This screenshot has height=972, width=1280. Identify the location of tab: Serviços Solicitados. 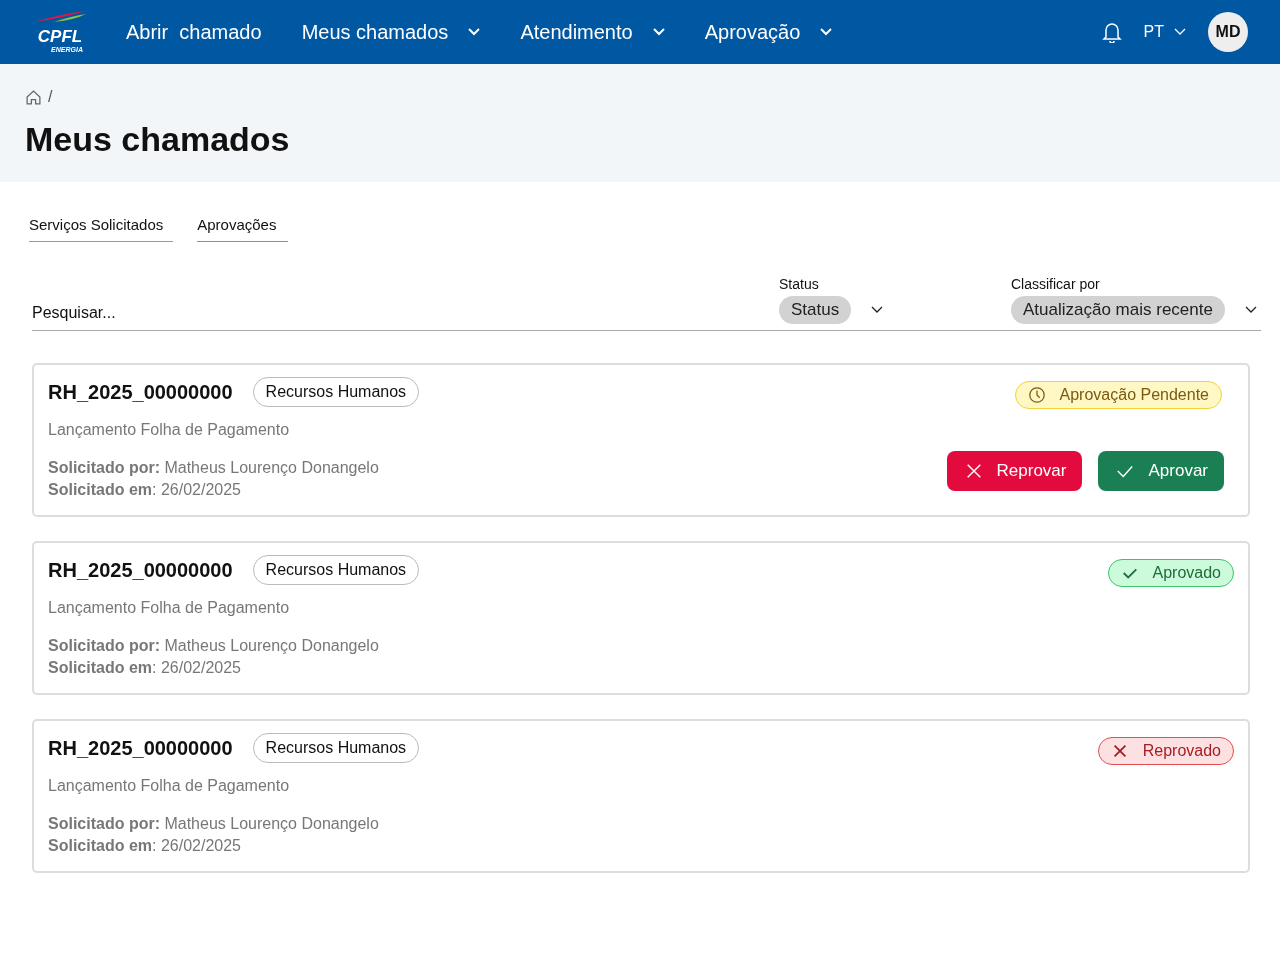
(101, 227).